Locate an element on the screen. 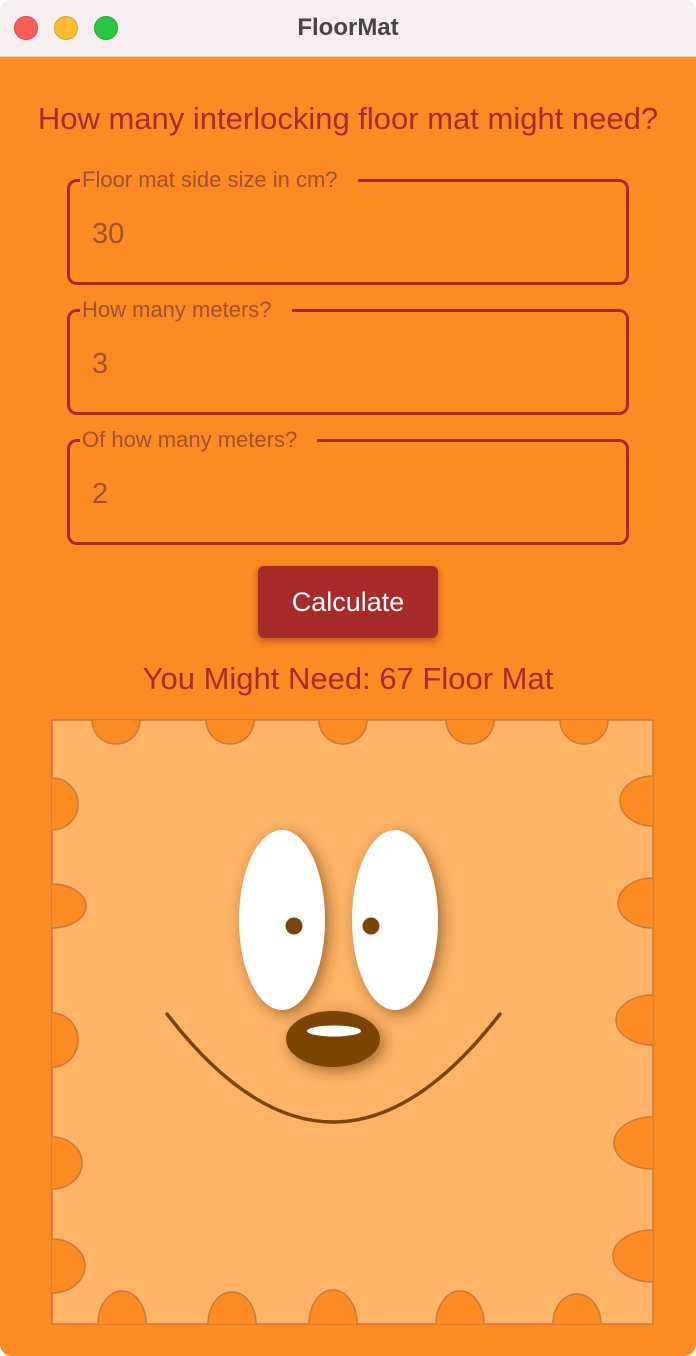  title-bar: FloorMat is located at coordinates (348, 28).